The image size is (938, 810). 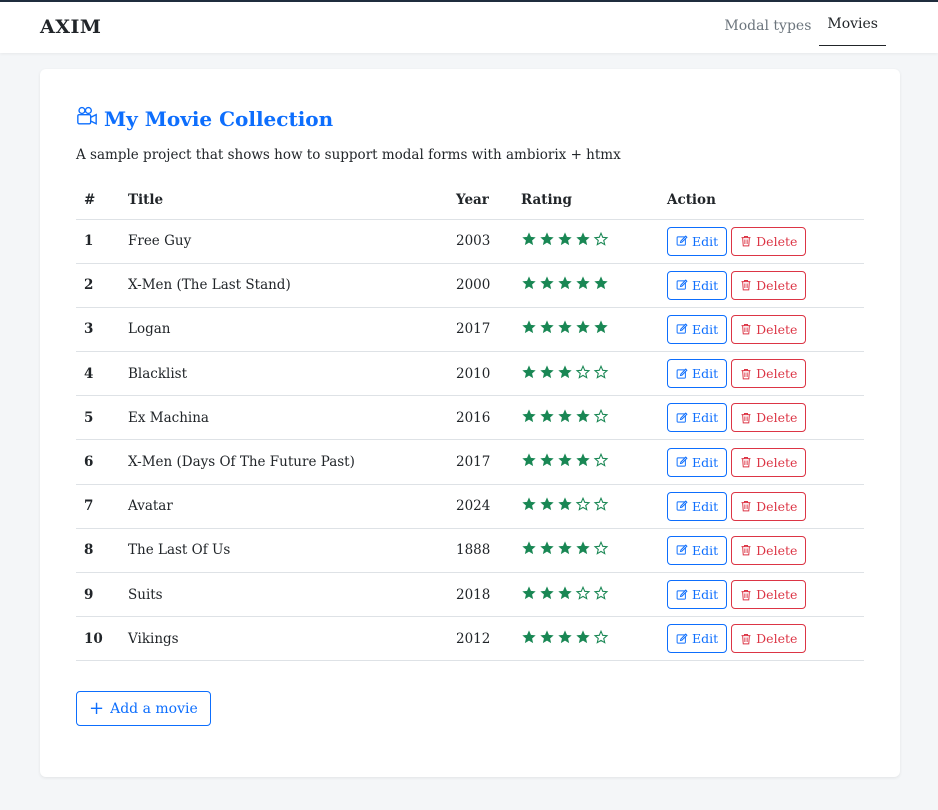 What do you see at coordinates (284, 241) in the screenshot?
I see `movie-title: Free Guy` at bounding box center [284, 241].